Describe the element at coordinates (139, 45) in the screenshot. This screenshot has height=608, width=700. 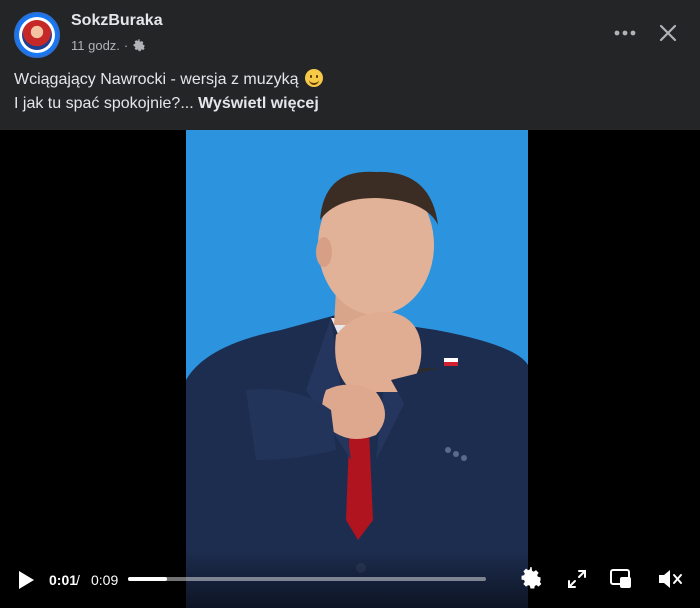
I see `gear-icon` at that location.